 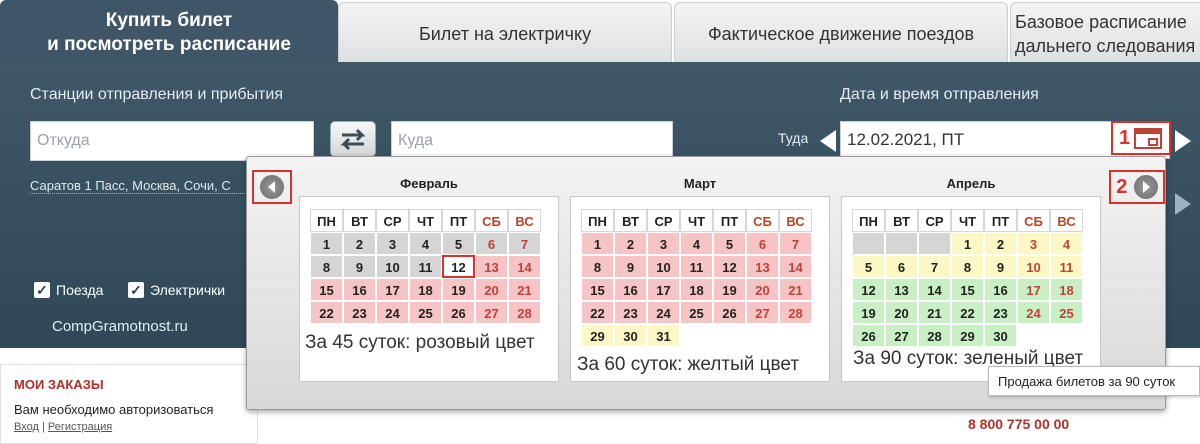 What do you see at coordinates (532, 141) in the screenshot?
I see `to-input: Куда` at bounding box center [532, 141].